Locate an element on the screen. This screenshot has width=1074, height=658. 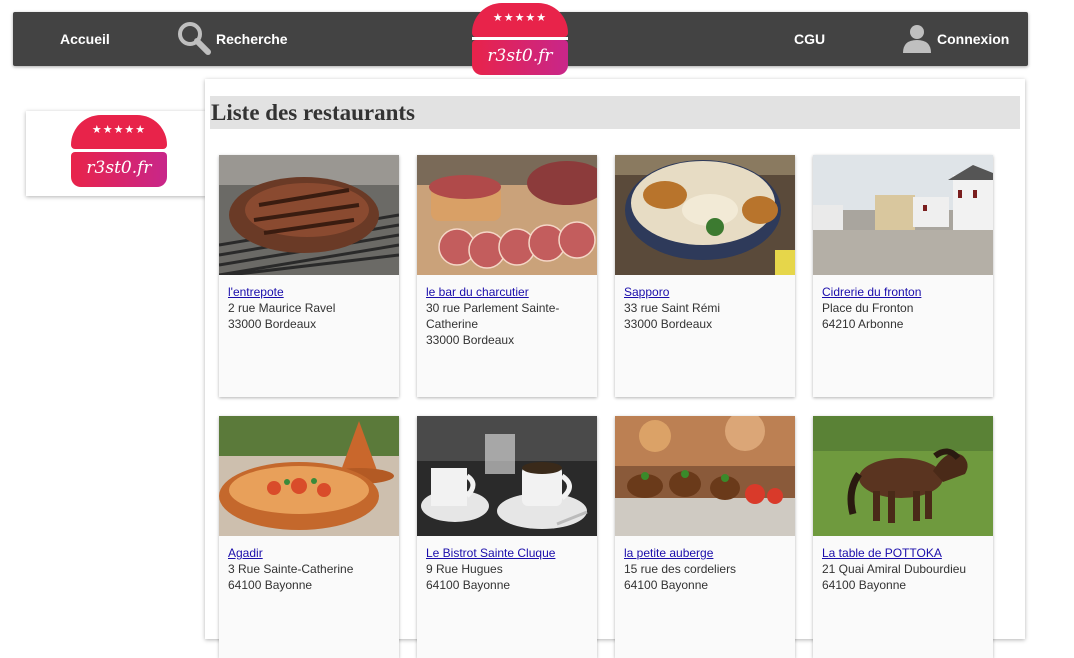
restaurant-address-street: 30 rue Parlement Sainte-Catherine is located at coordinates (493, 316).